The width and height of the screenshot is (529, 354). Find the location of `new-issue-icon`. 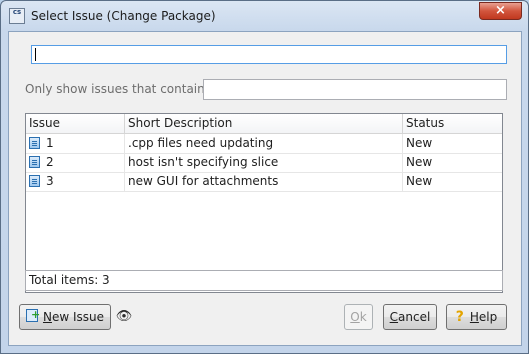

new-issue-icon is located at coordinates (32, 315).